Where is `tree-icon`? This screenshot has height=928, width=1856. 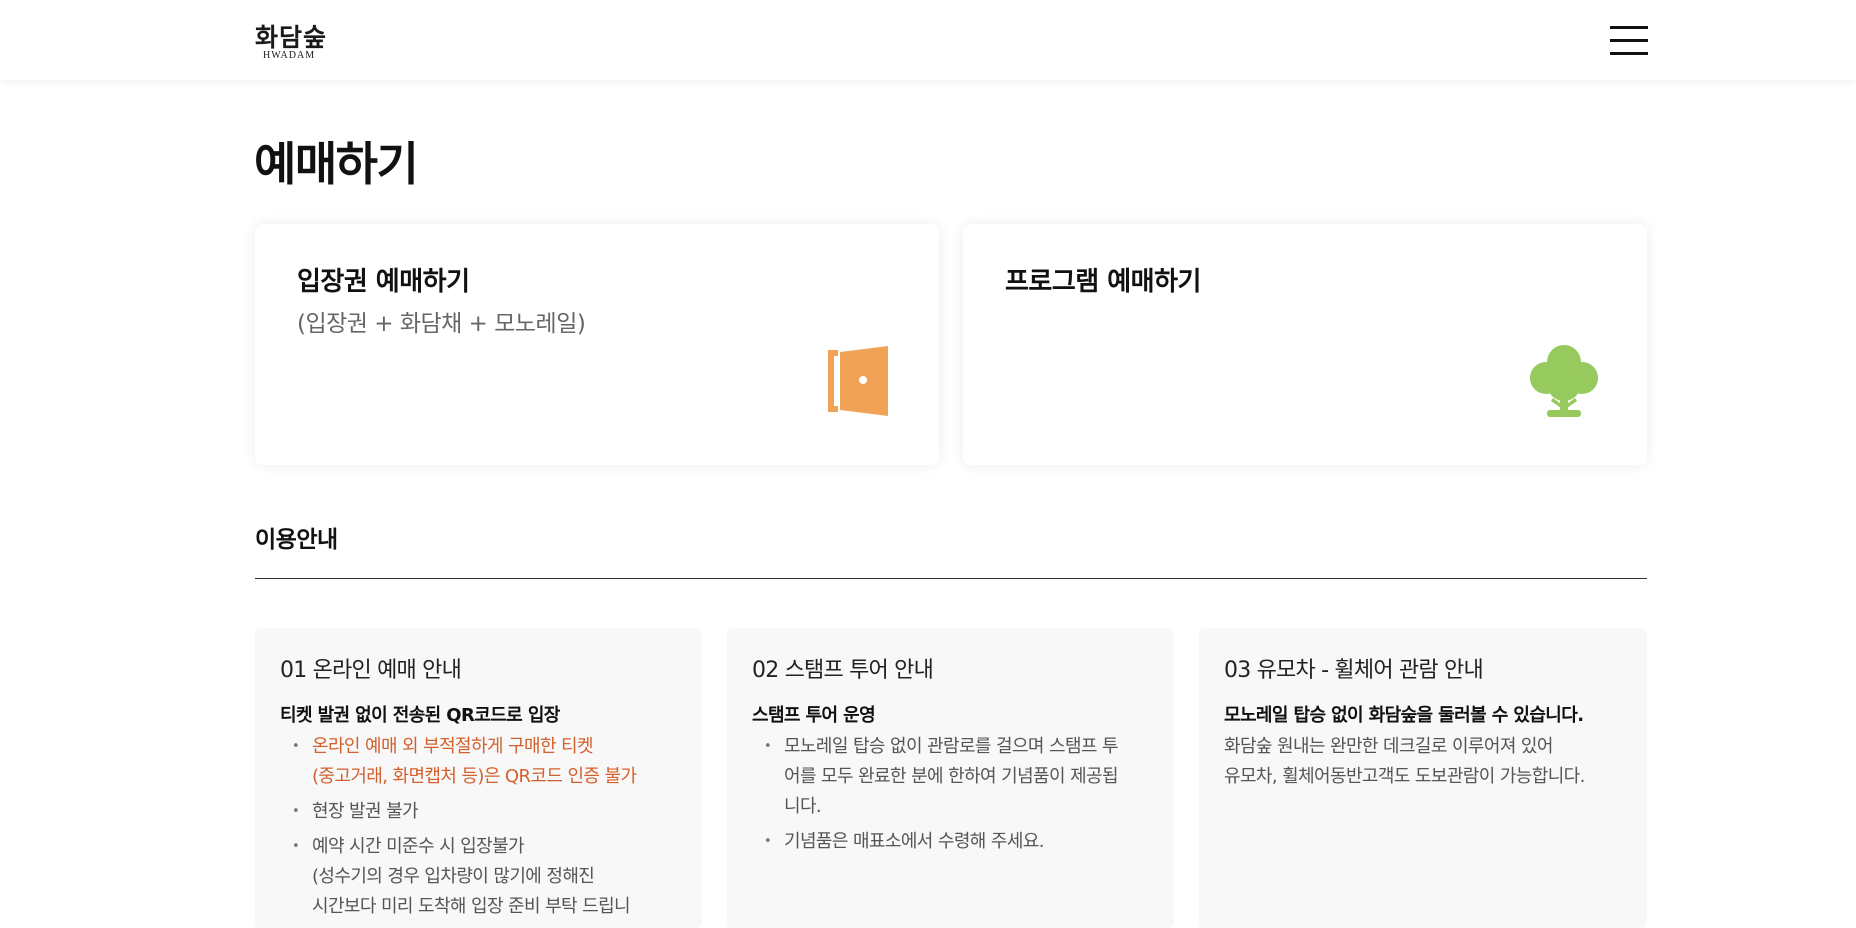
tree-icon is located at coordinates (1564, 381).